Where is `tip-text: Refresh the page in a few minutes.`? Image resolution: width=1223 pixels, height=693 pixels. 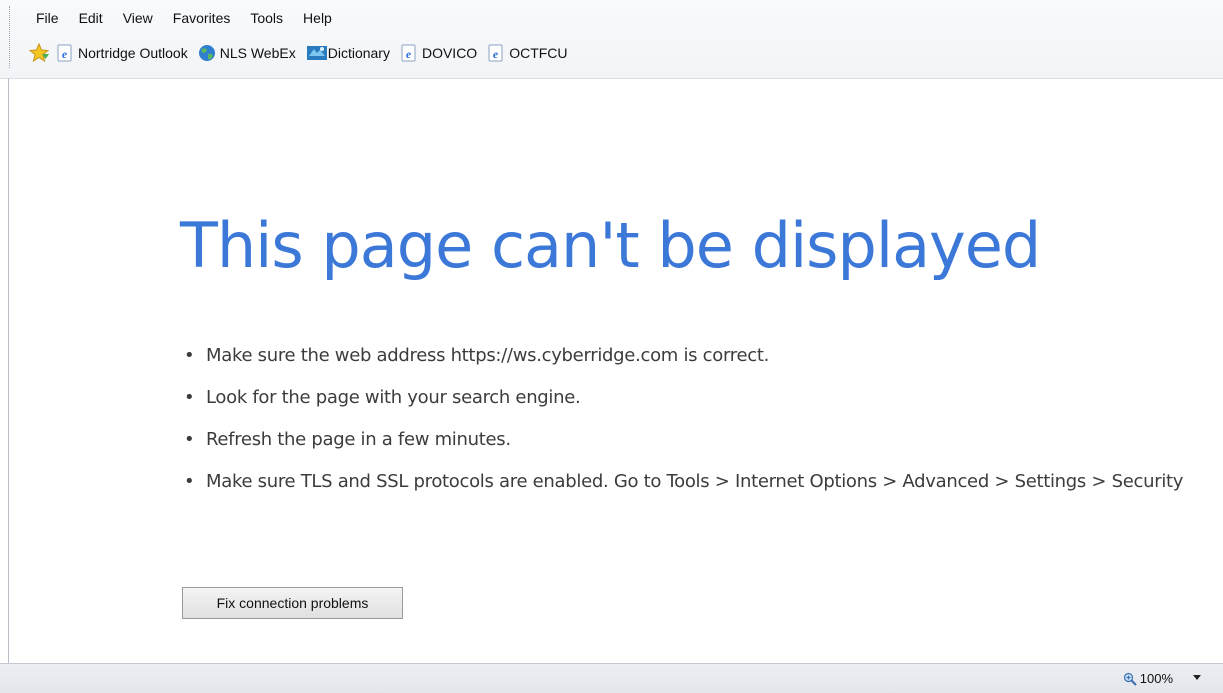
tip-text: Refresh the page in a few minutes. is located at coordinates (358, 439).